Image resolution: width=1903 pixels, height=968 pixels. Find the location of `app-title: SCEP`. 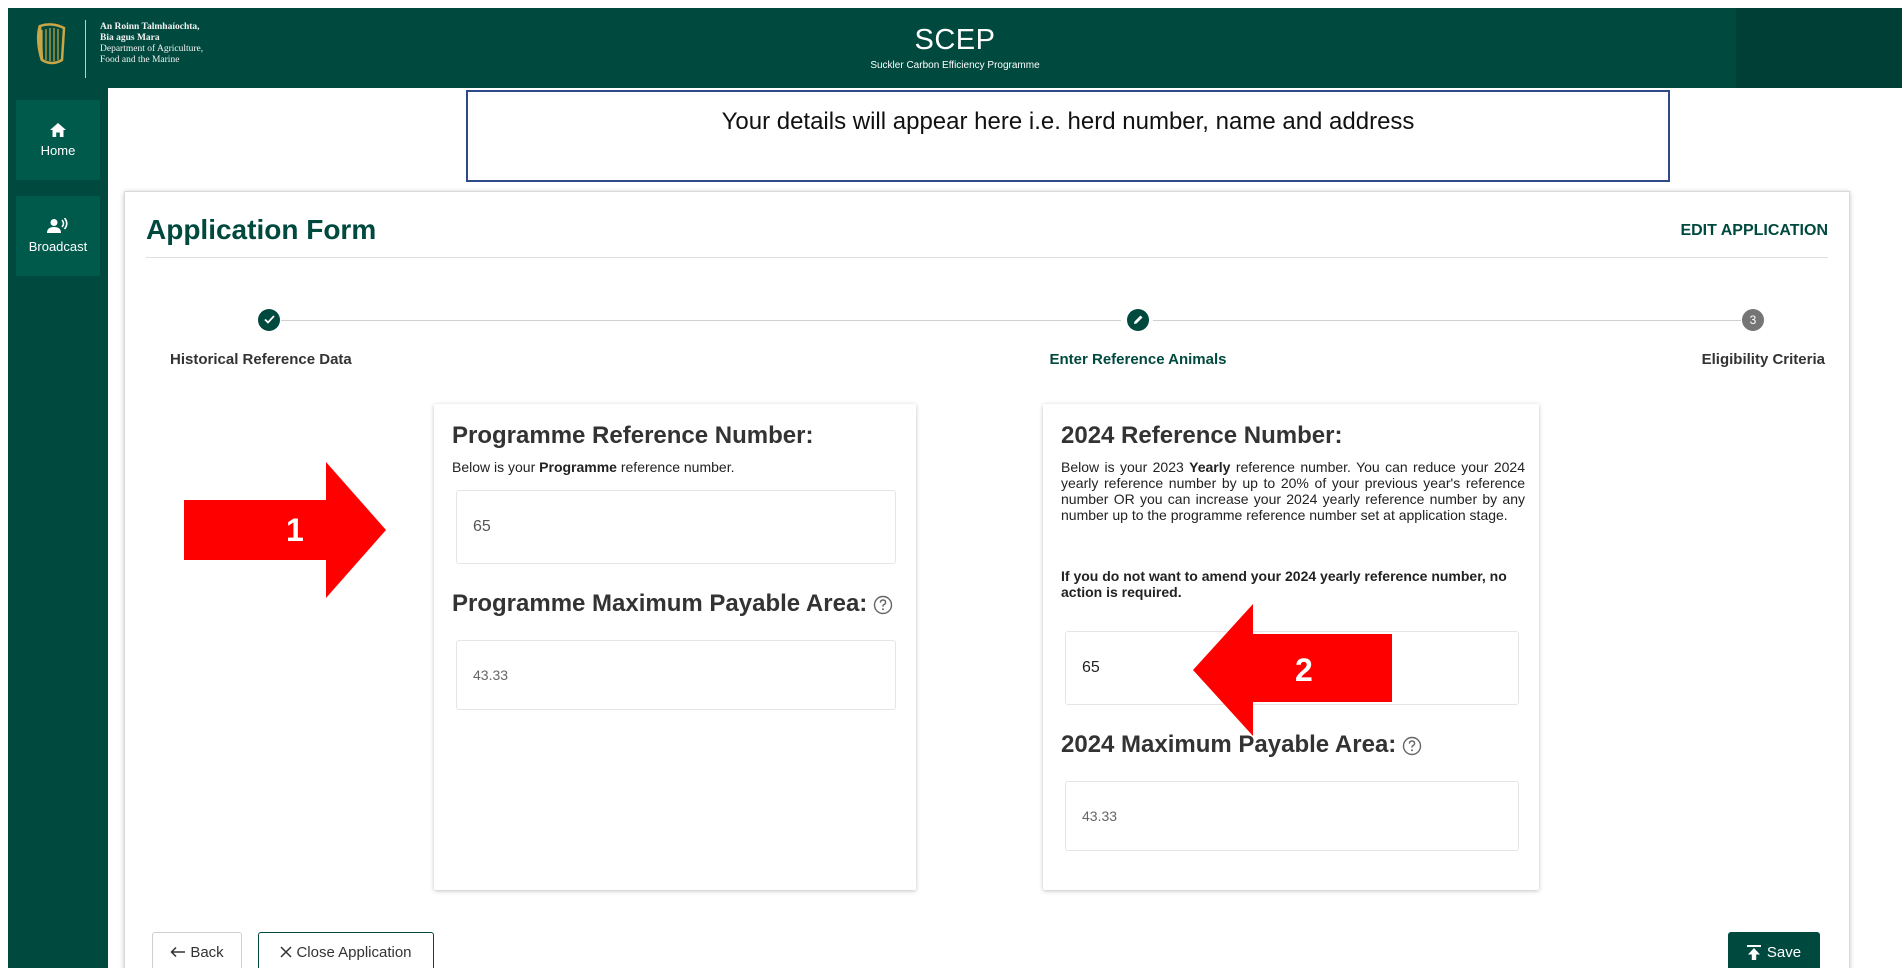

app-title: SCEP is located at coordinates (955, 40).